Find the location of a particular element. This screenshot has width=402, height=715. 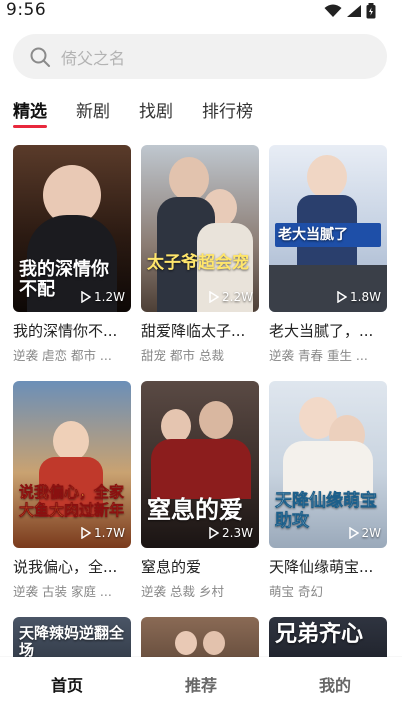

drama-poster: 老大当腻了 1.8W is located at coordinates (328, 228).